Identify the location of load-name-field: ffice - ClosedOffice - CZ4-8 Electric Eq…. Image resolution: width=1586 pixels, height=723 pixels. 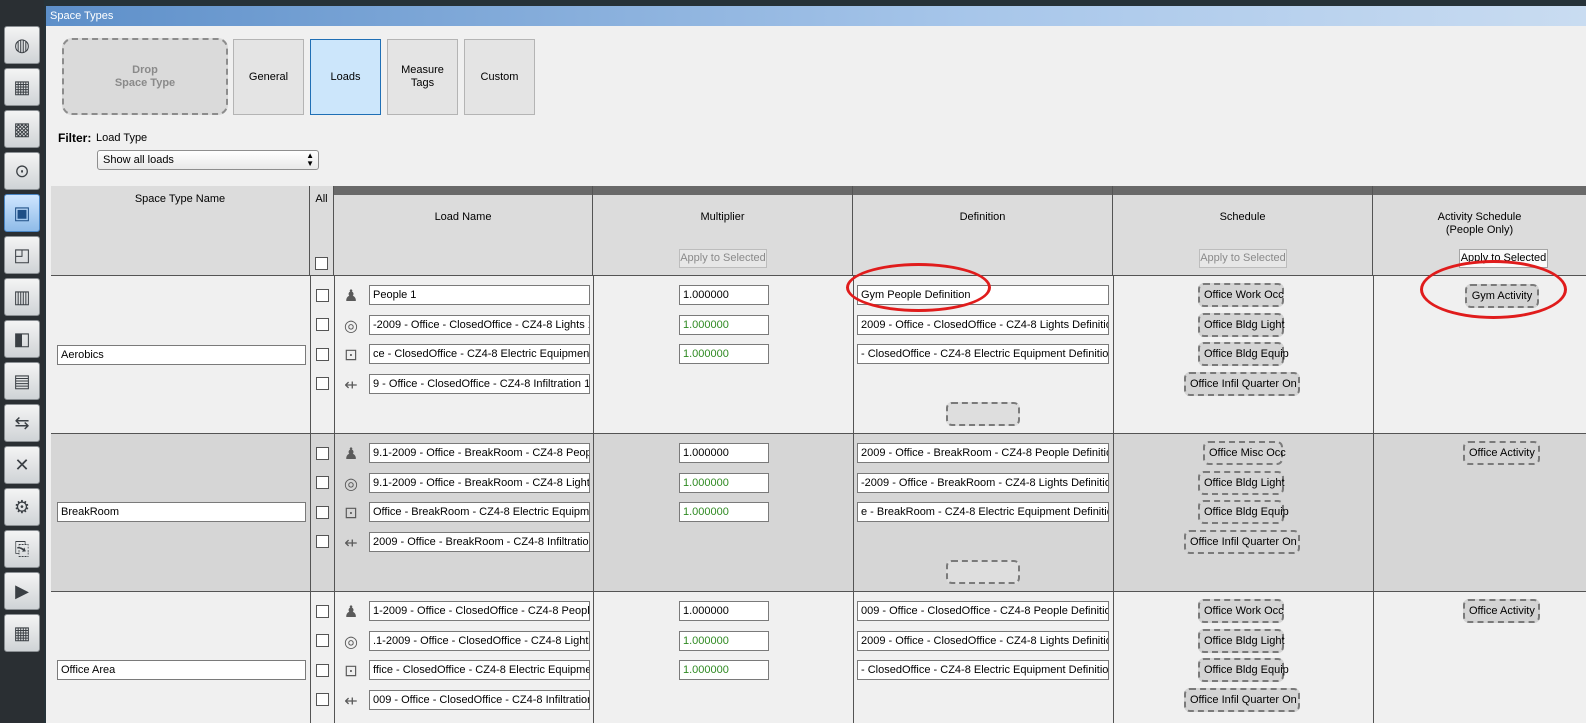
(479, 670).